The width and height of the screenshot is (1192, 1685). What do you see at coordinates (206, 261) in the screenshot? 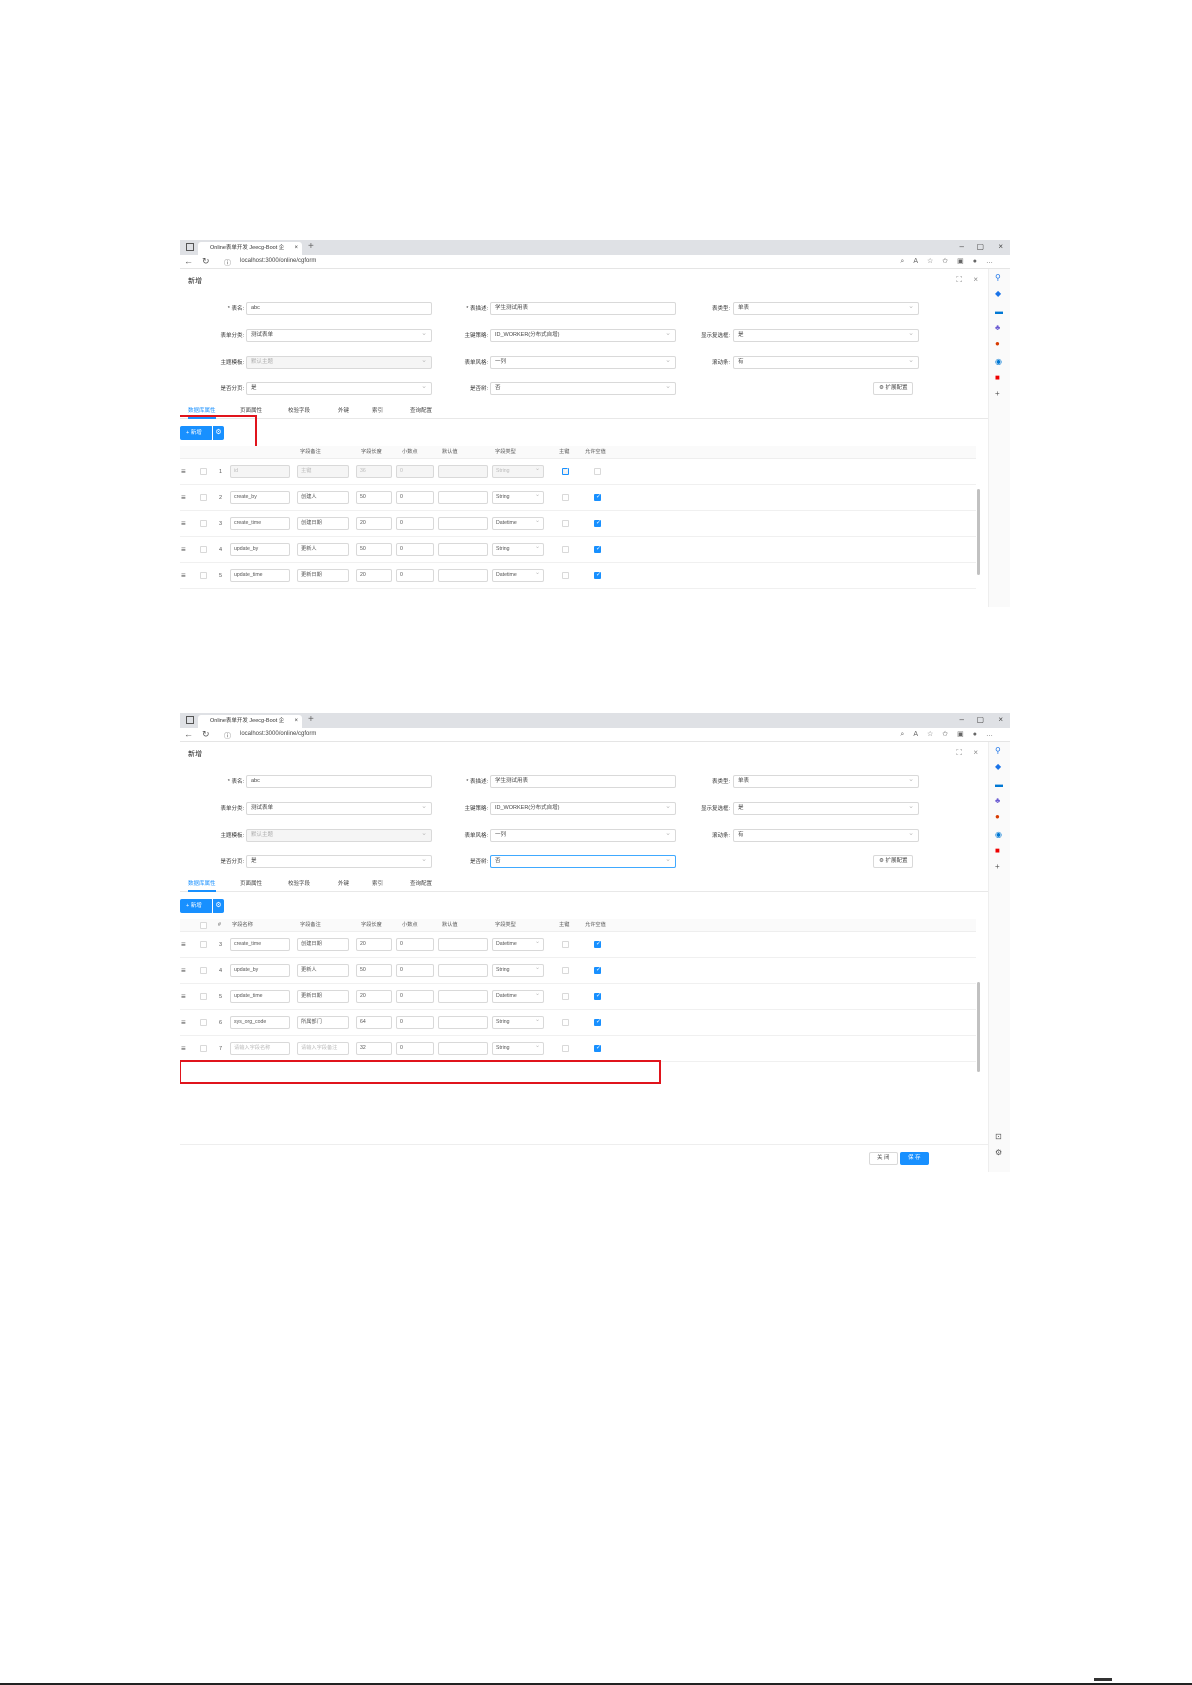
I see `refresh-icon: ↻` at bounding box center [206, 261].